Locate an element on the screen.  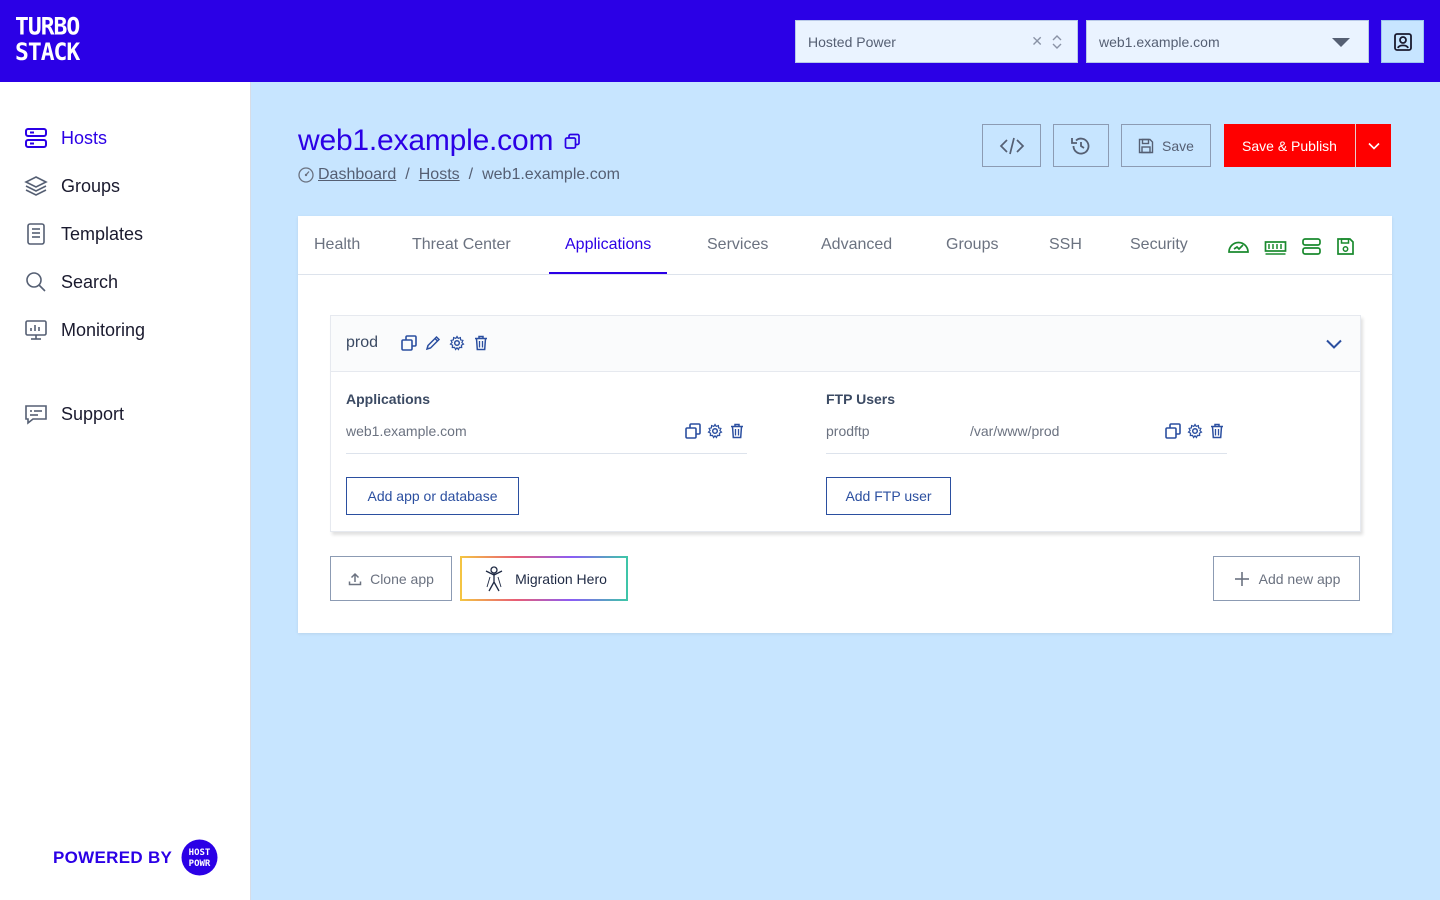
sidebar-item-support: Support is located at coordinates (74, 414).